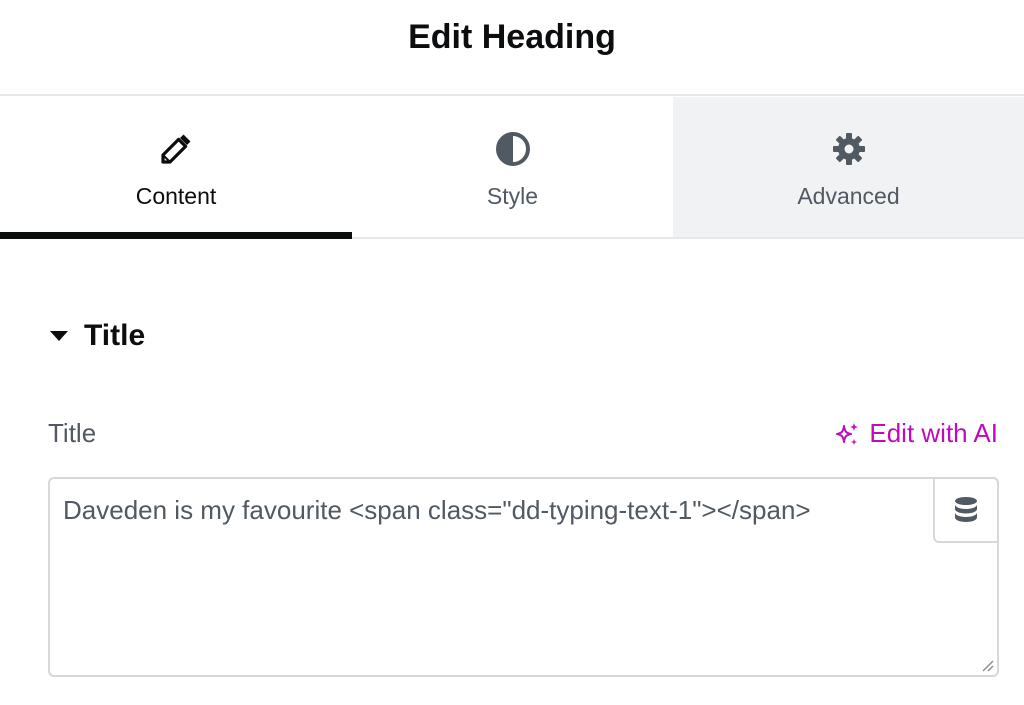 This screenshot has height=705, width=1024. Describe the element at coordinates (987, 665) in the screenshot. I see `resize-handle-icon` at that location.